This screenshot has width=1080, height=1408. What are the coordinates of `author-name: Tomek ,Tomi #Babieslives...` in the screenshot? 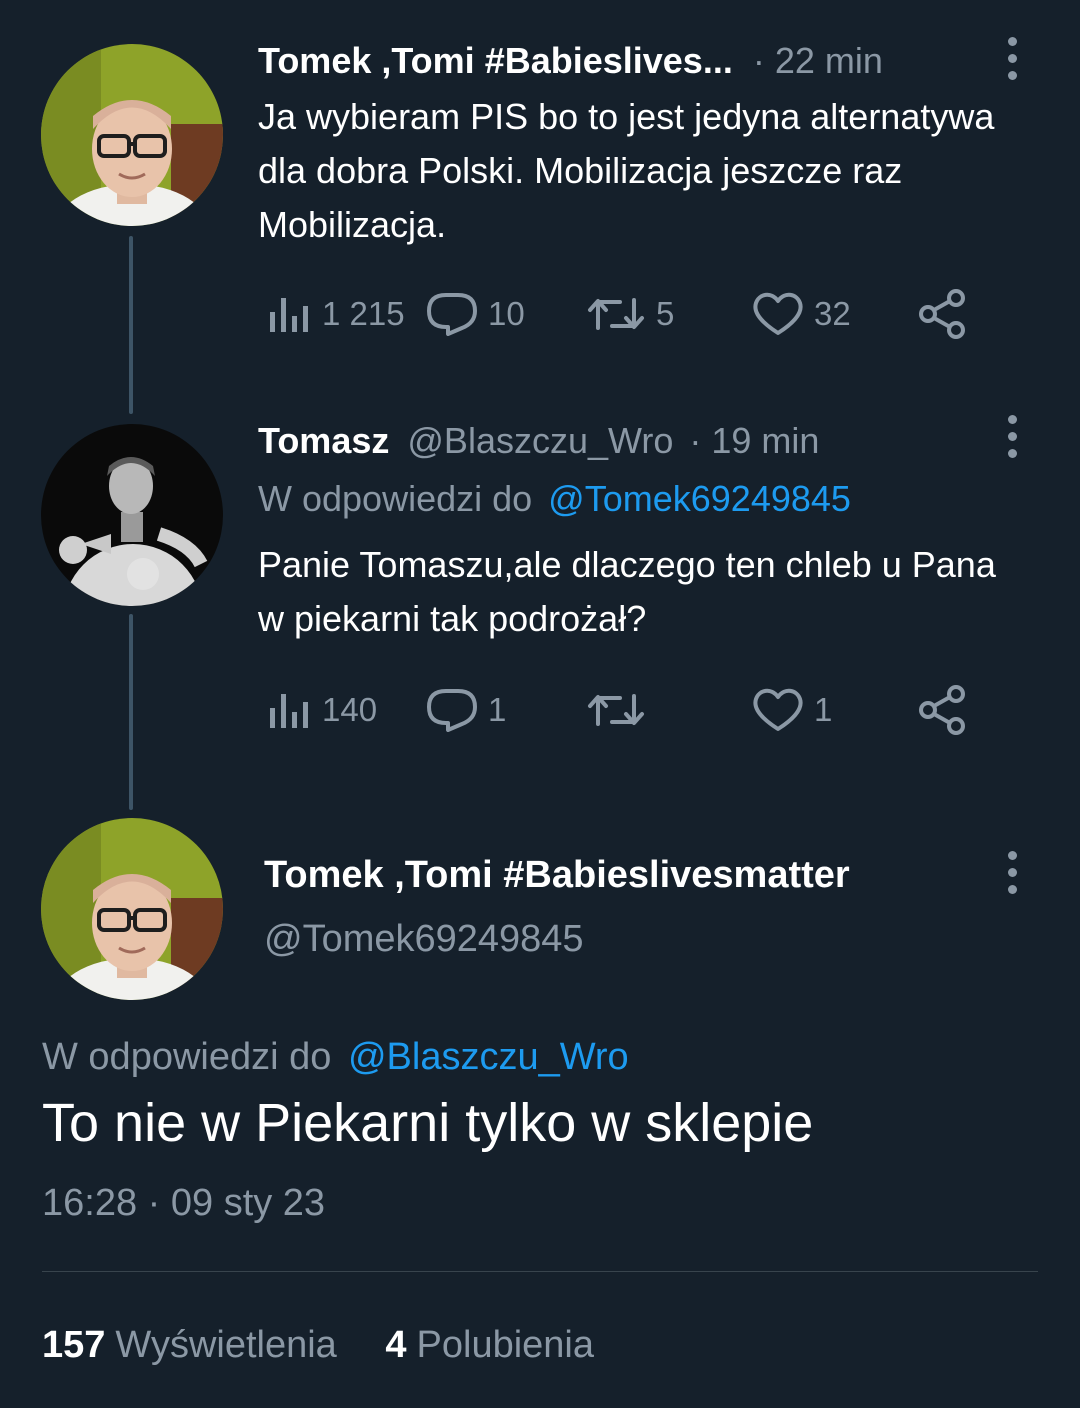 It's located at (495, 60).